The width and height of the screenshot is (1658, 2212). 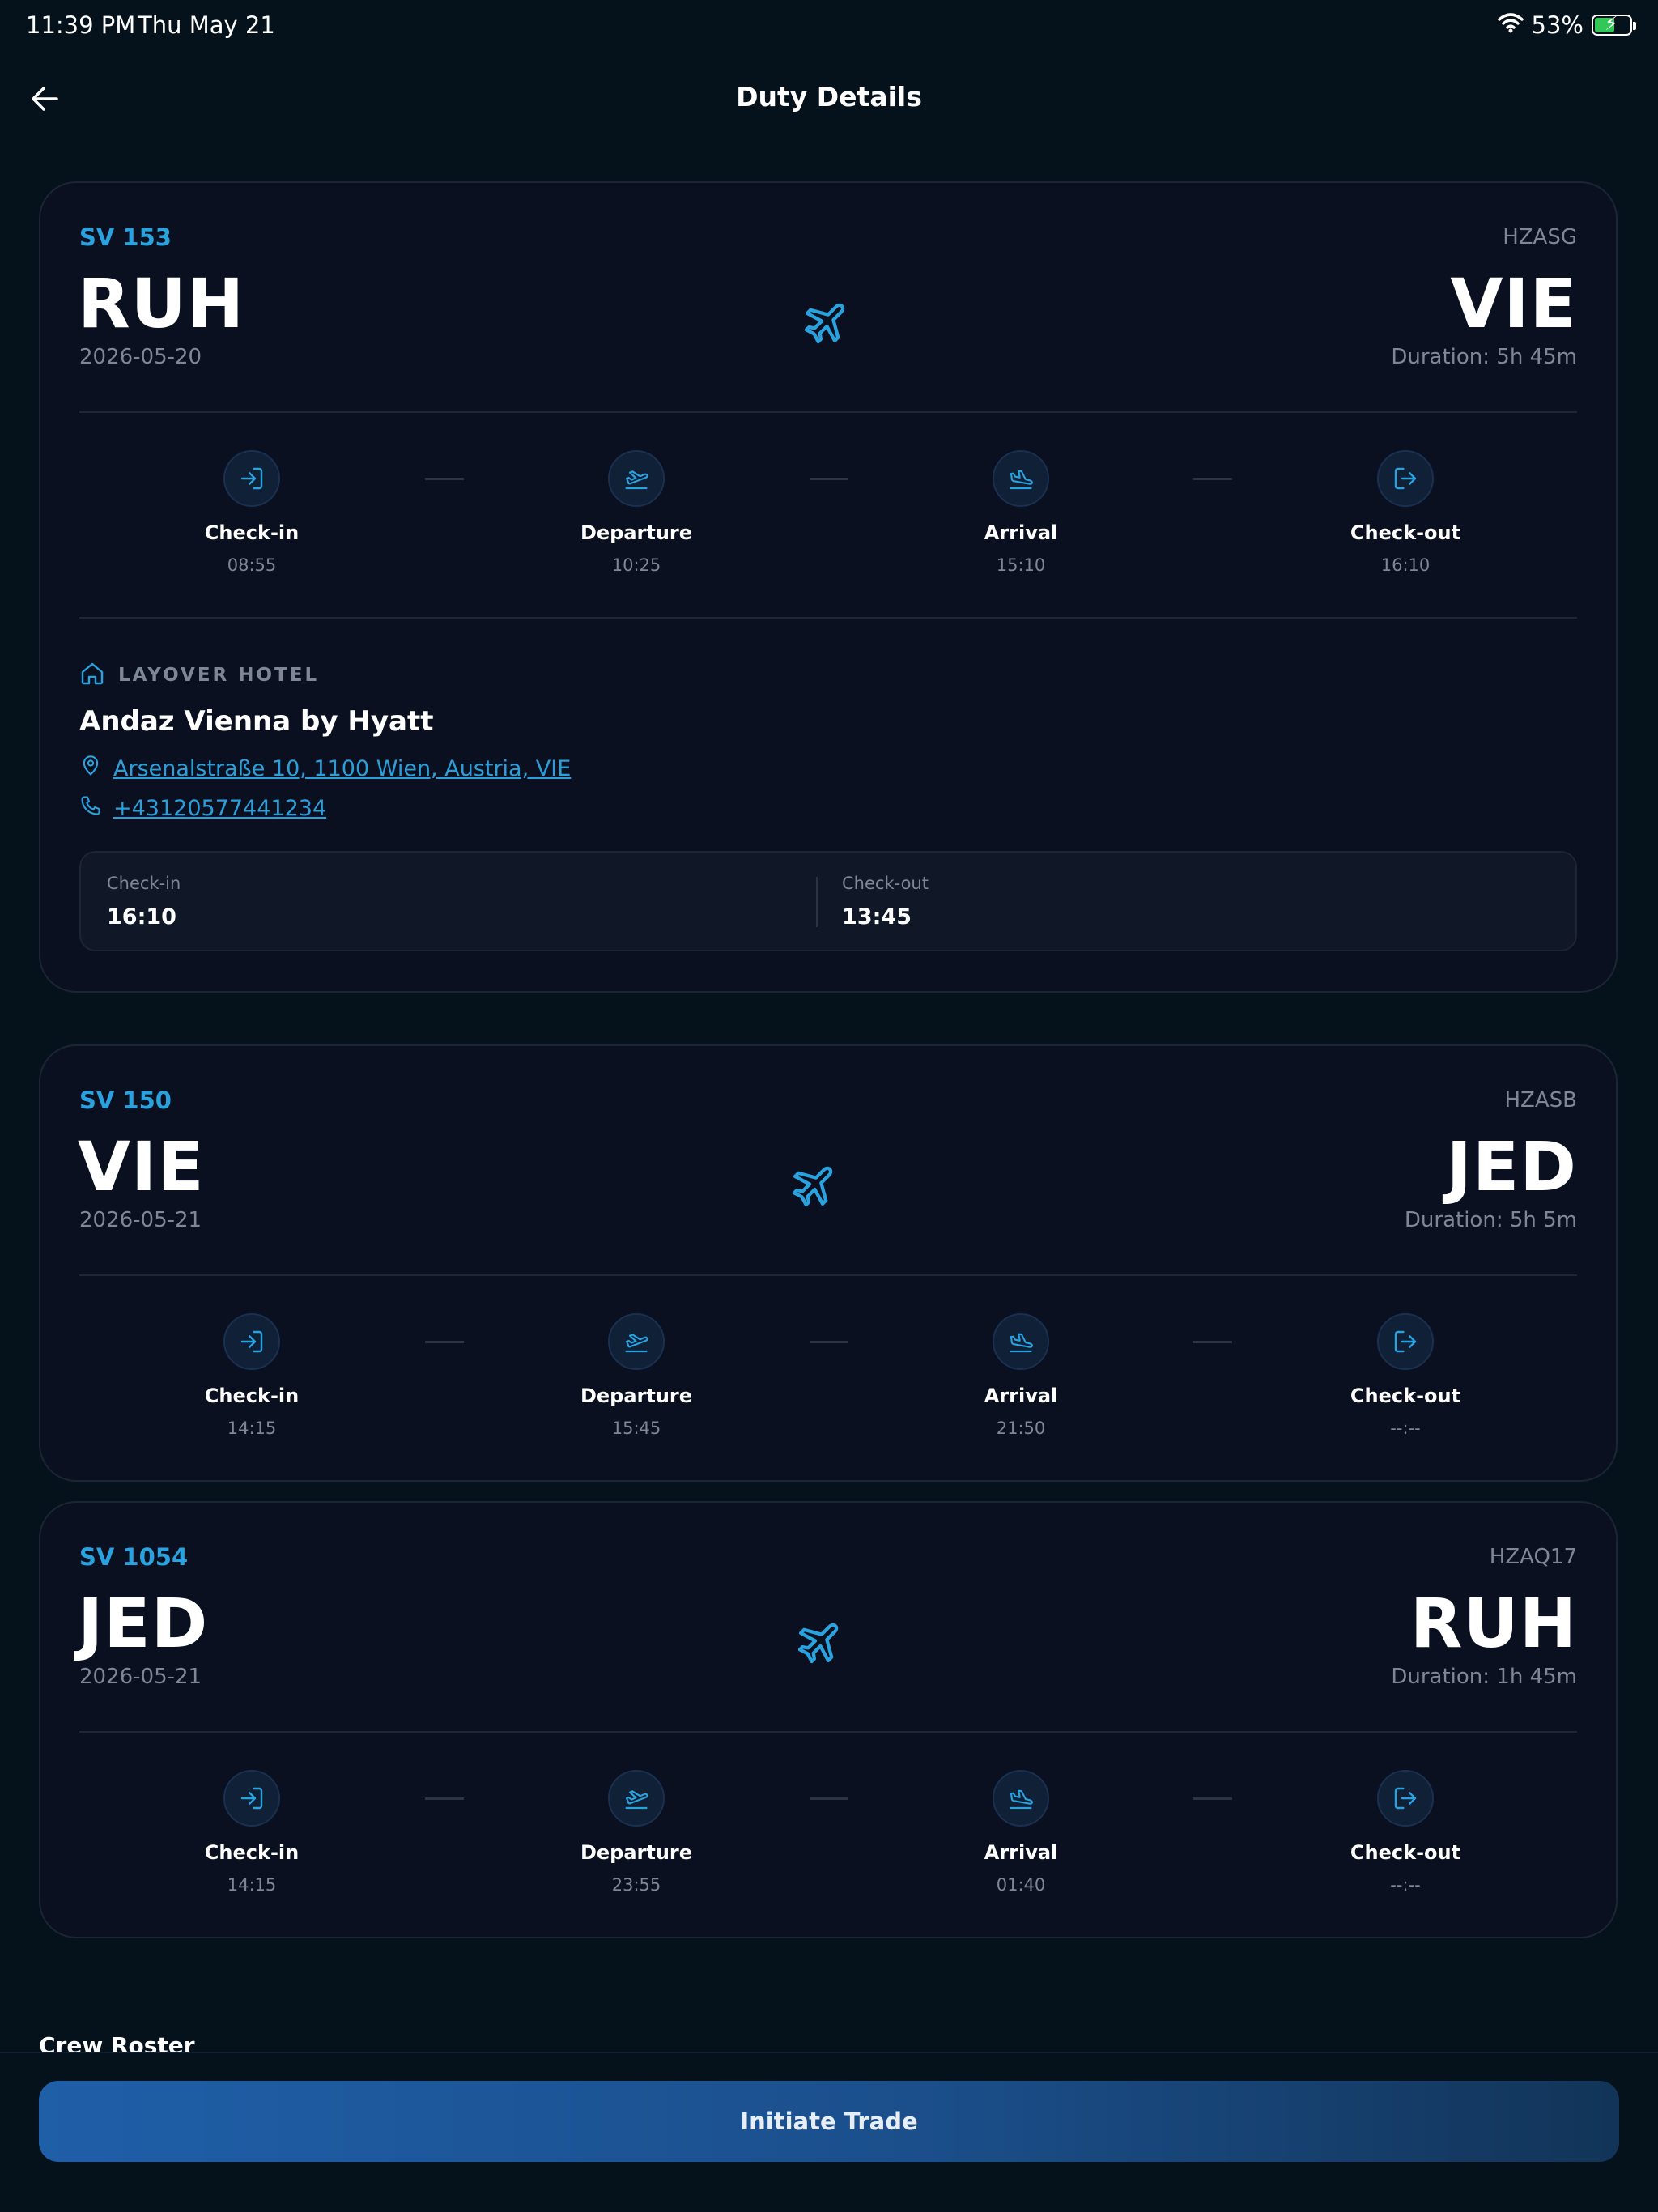 What do you see at coordinates (885, 884) in the screenshot?
I see `hotel-checkout-label: Check-out` at bounding box center [885, 884].